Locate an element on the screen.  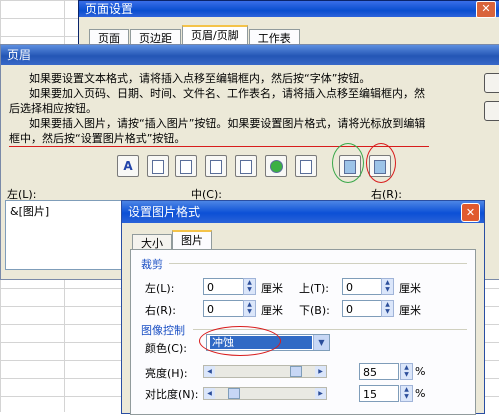
brightness-label: 亮度(H): is located at coordinates (166, 373).